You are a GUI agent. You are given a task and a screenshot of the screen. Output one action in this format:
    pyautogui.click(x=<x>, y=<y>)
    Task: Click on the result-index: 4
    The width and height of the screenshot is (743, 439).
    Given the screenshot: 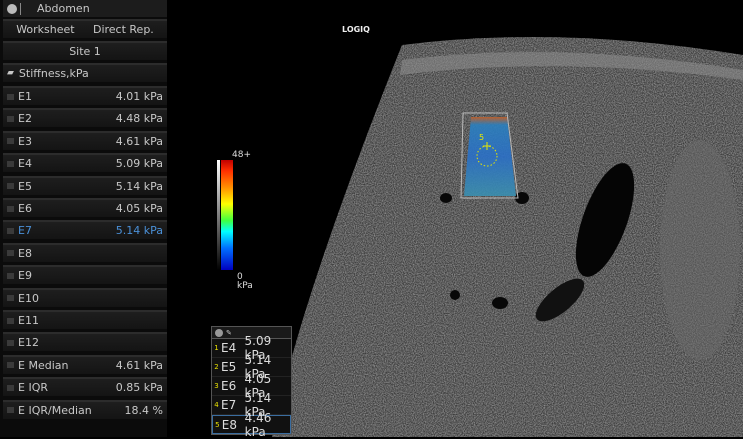 What is the action you would take?
    pyautogui.click(x=216, y=405)
    